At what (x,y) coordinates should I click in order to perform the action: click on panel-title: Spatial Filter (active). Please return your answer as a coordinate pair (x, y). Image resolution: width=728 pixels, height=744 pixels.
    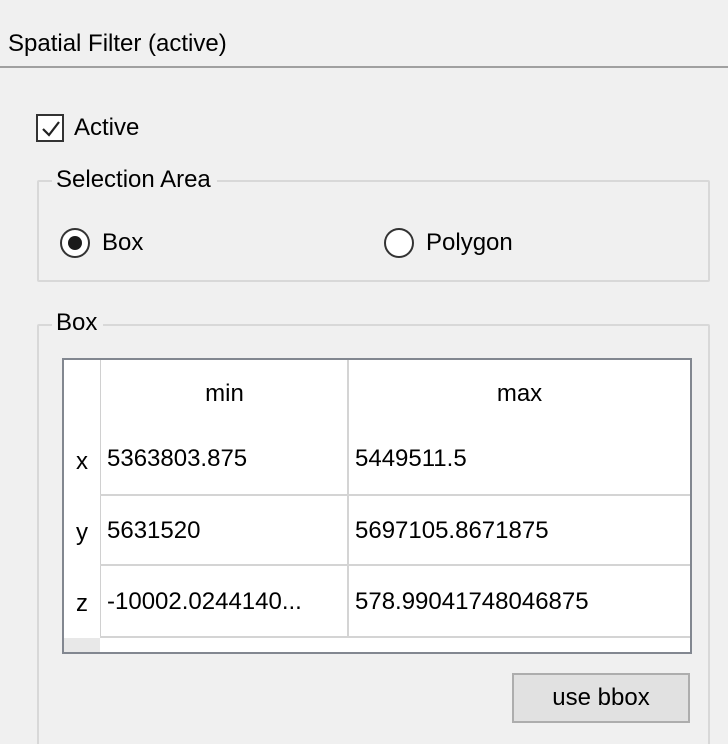
    Looking at the image, I should click on (117, 43).